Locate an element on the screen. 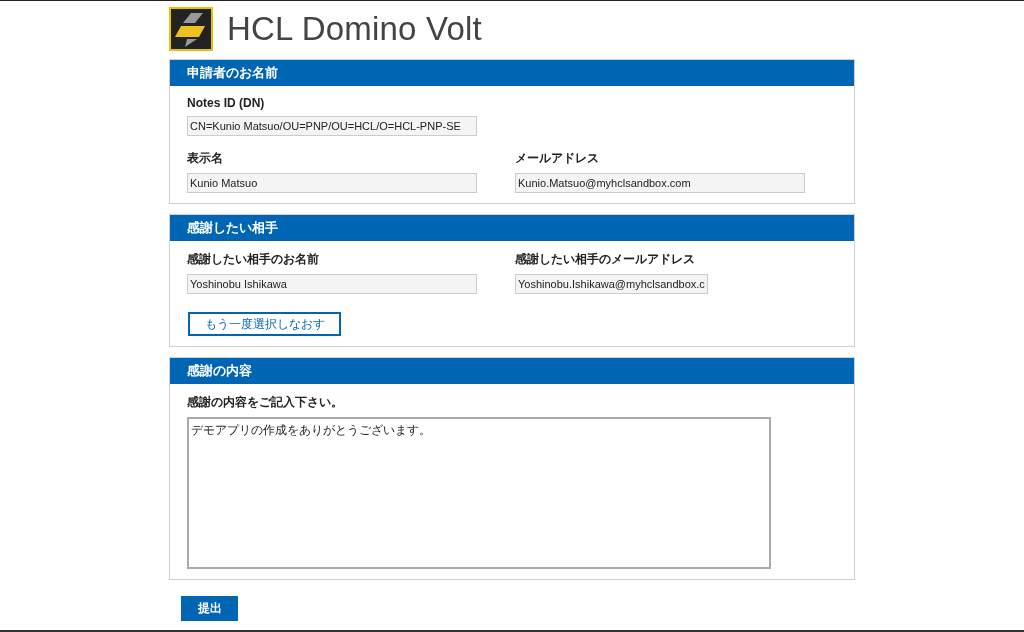 Image resolution: width=1024 pixels, height=632 pixels. field-label: 表示名 is located at coordinates (205, 158).